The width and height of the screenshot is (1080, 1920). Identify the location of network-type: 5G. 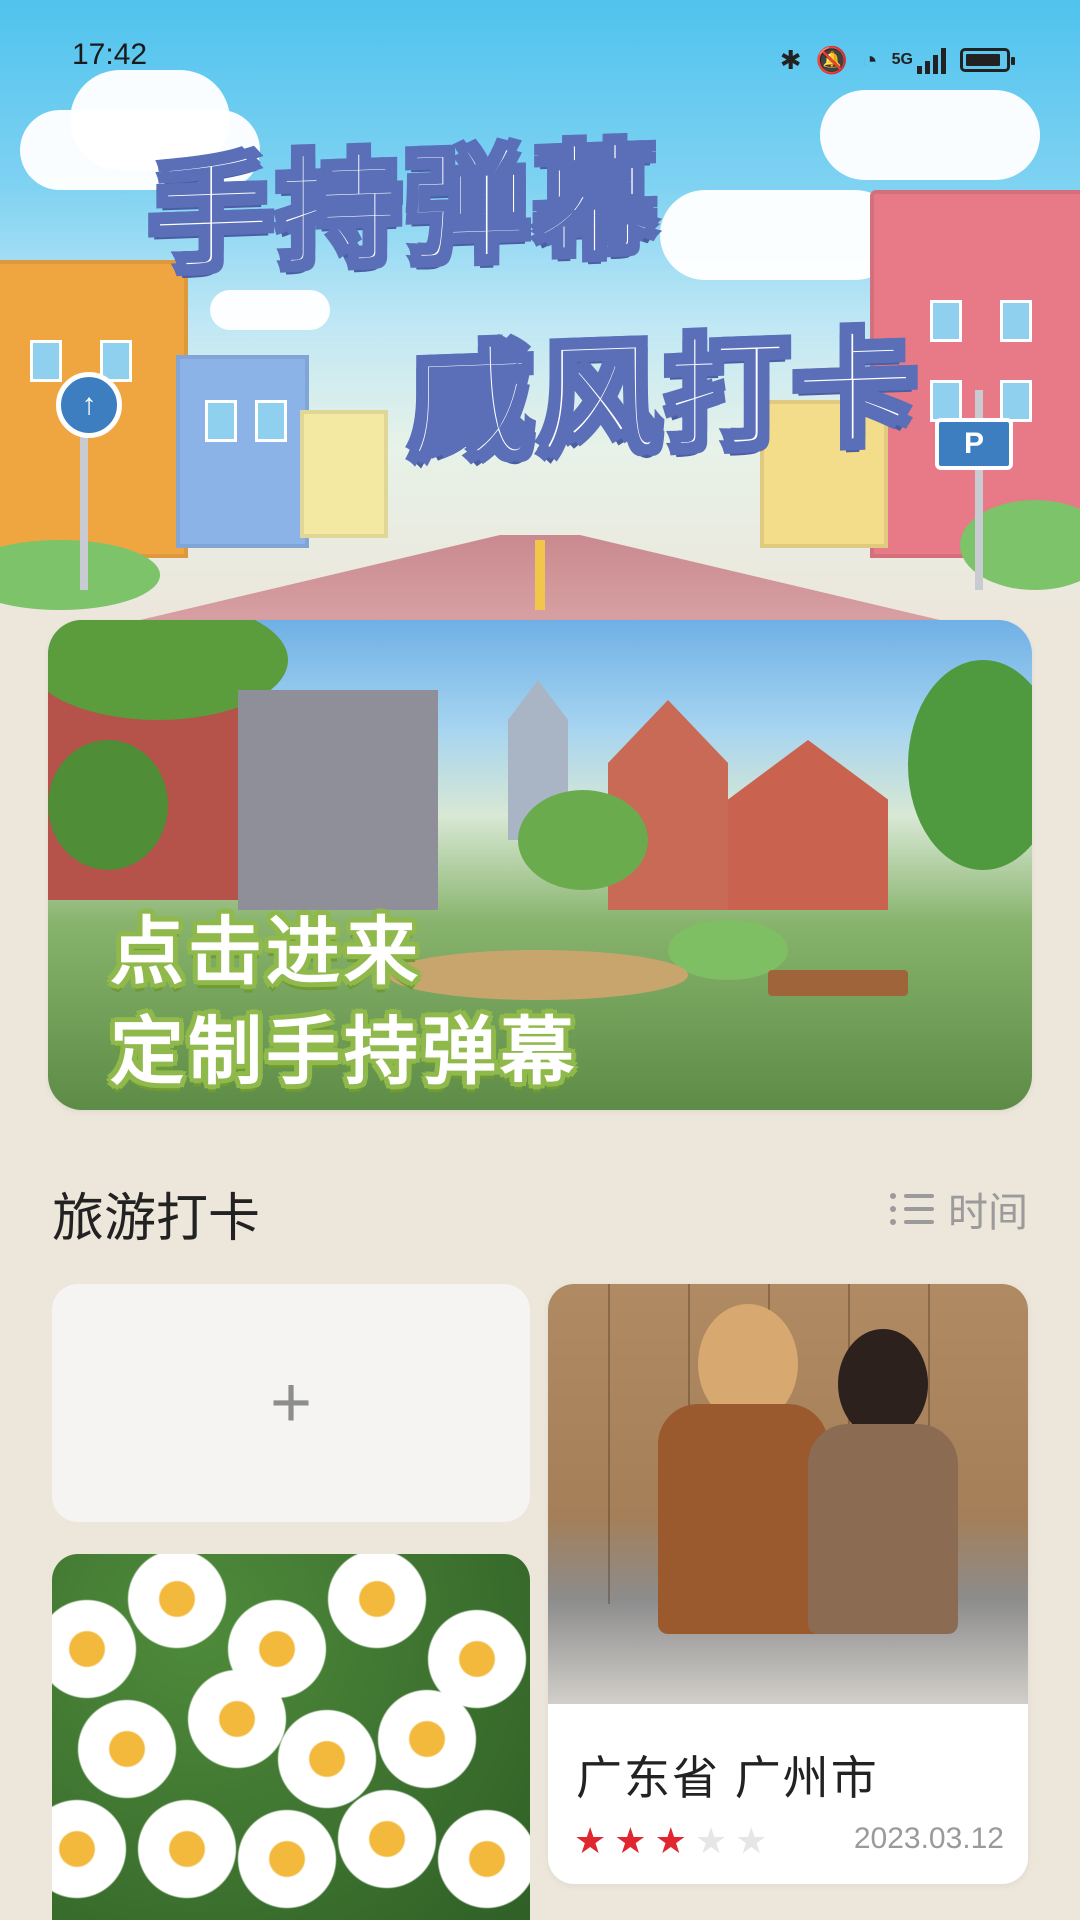
(902, 59).